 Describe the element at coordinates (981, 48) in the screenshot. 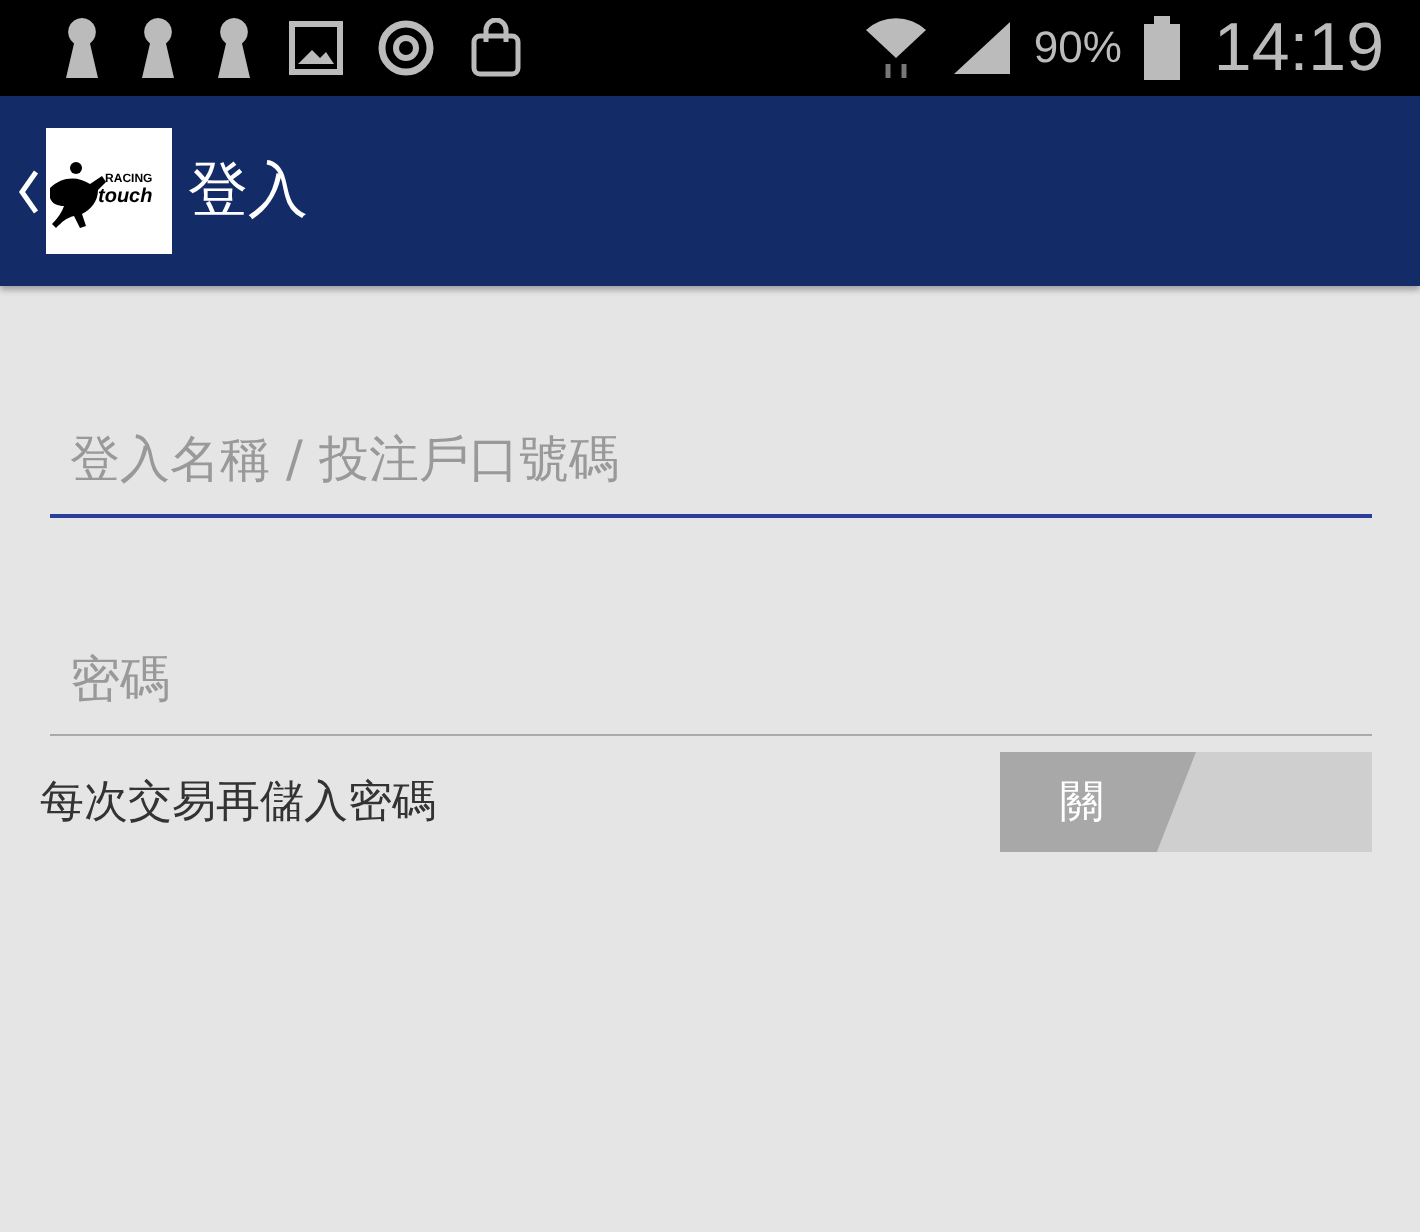

I see `signal-icon` at that location.